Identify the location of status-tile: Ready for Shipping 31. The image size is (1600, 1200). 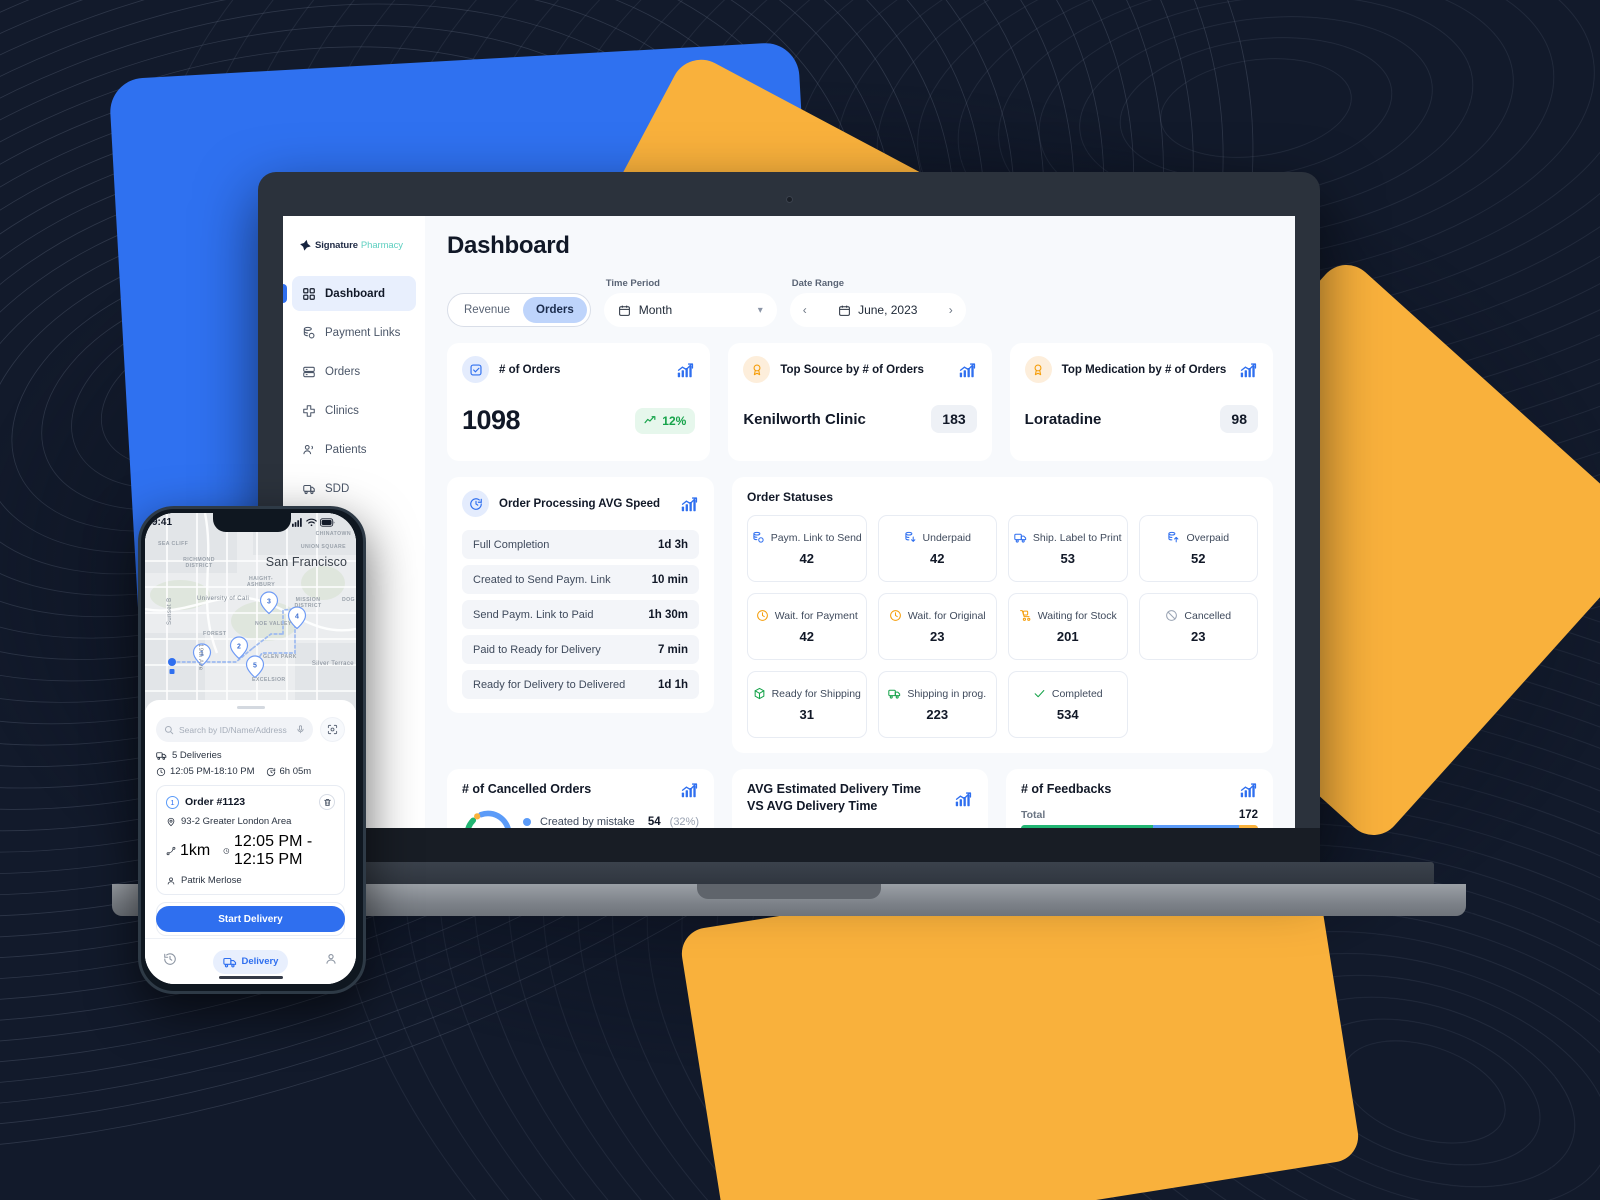
(807, 704).